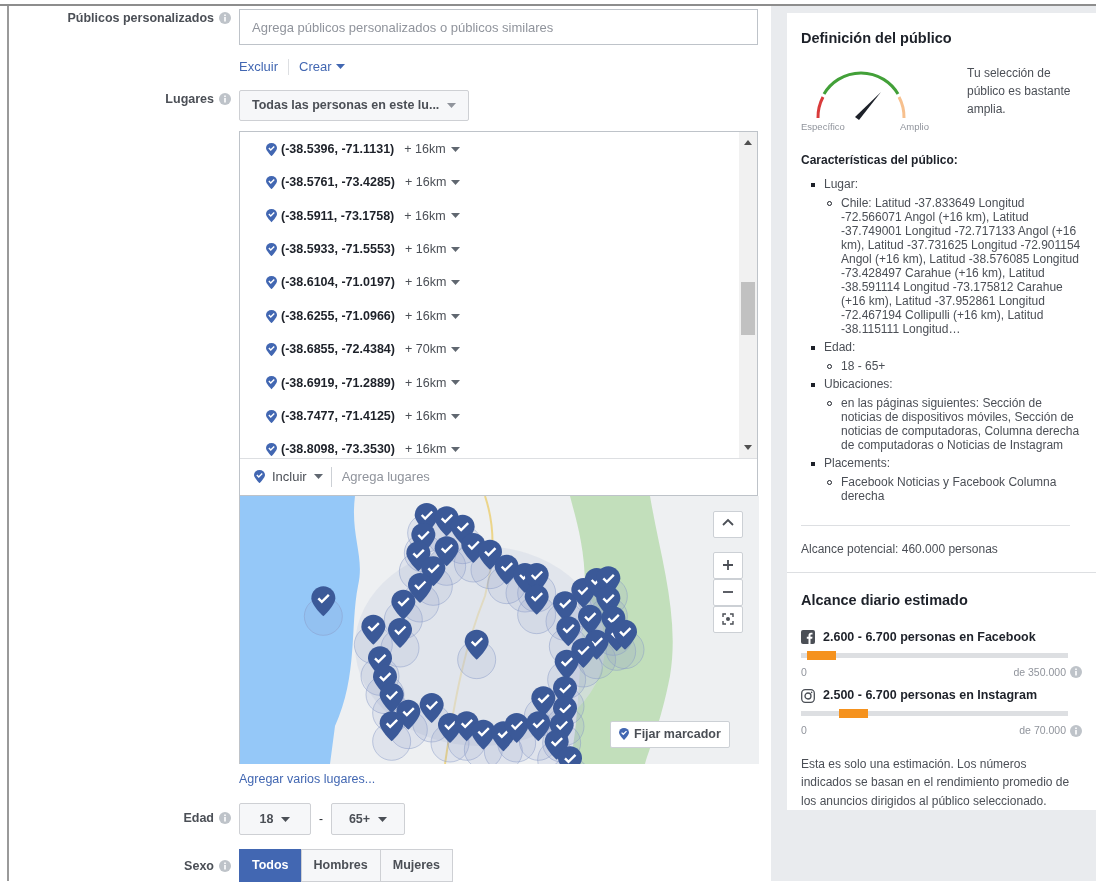 The width and height of the screenshot is (1096, 883). Describe the element at coordinates (914, 126) in the screenshot. I see `gauge-label: Amplio` at that location.